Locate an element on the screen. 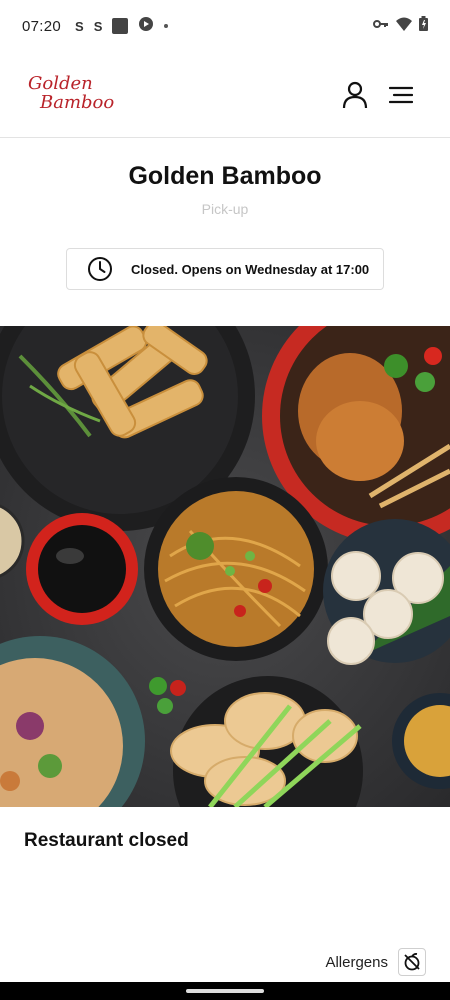  system-navigation-bar is located at coordinates (225, 991).